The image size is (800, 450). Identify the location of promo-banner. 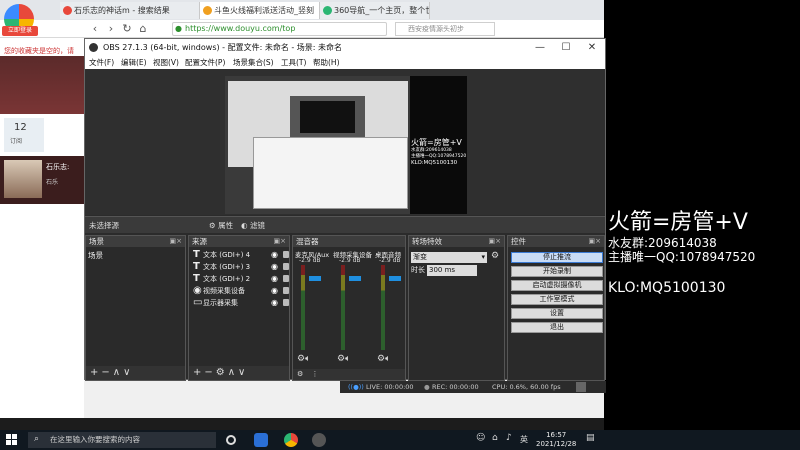
(42, 85).